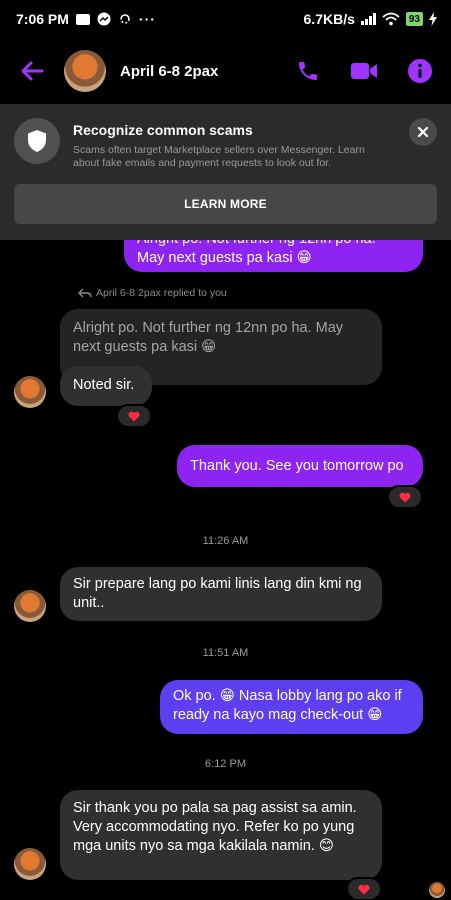 The height and width of the screenshot is (900, 451). I want to click on message-bubble-incoming: Noted sir., so click(106, 386).